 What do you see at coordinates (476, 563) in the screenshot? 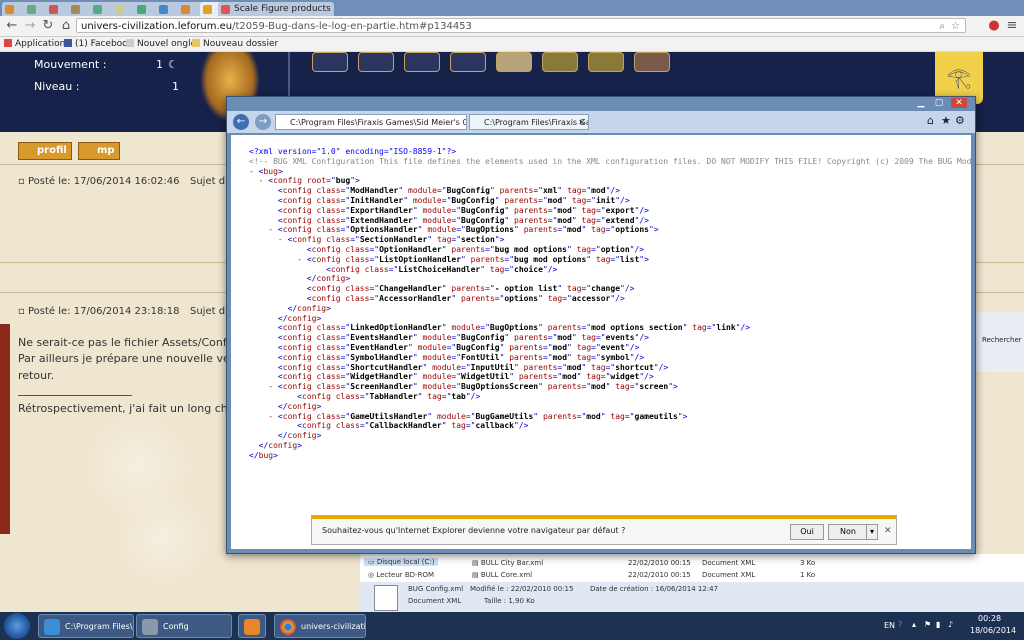
I see `file-icon: ▤` at bounding box center [476, 563].